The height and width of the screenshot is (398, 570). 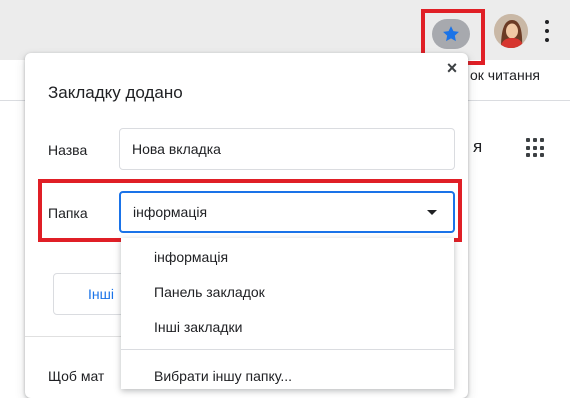 I want to click on dropdown-option: Панель закладок, so click(x=209, y=292).